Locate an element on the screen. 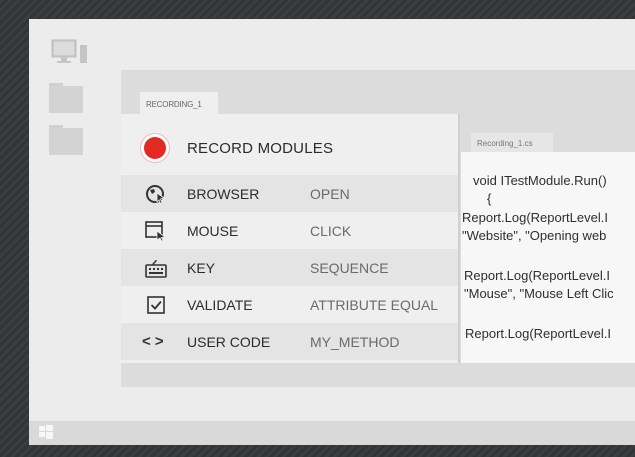 The image size is (635, 457). taskbar is located at coordinates (332, 433).